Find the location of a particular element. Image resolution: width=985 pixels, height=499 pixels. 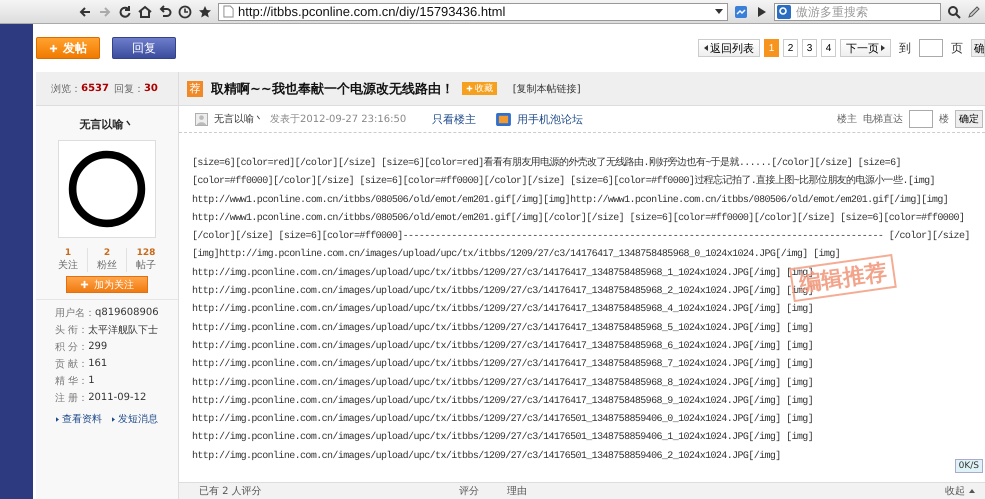

post-text-line: http://img.pconline.com.cn/images/upload/upc/tx/itbbs/1209/27/c3/14176417_1348758485968_6_1024x1024.JPG[/img] [img] is located at coordinates (503, 347).